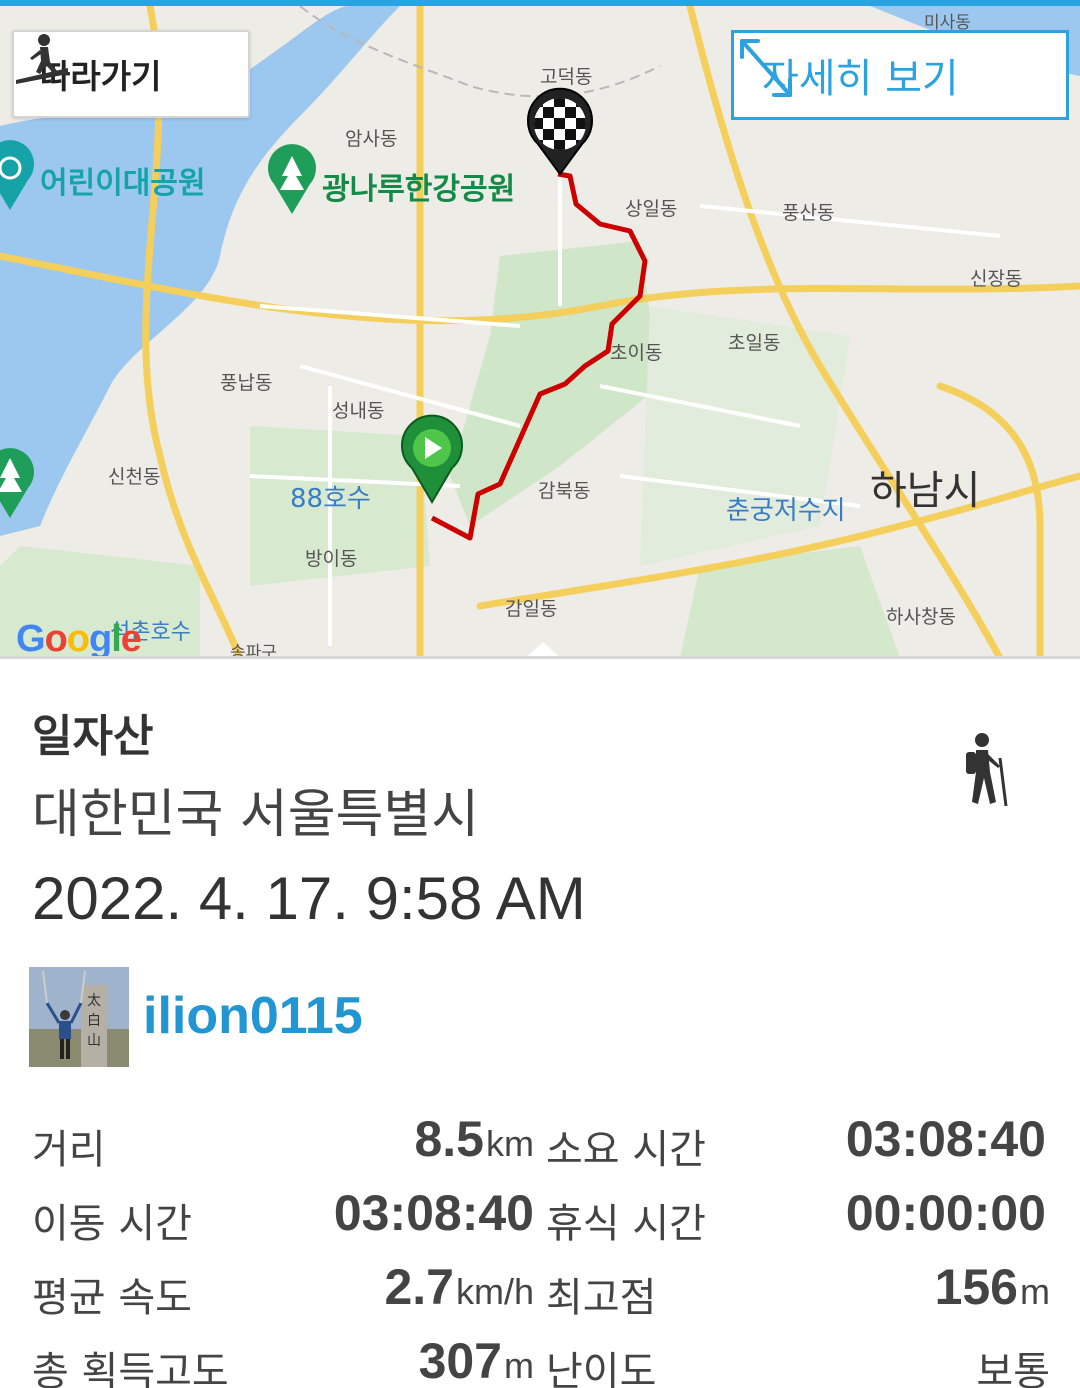  Describe the element at coordinates (626, 1224) in the screenshot. I see `rest-time-label: 휴식 시간` at that location.